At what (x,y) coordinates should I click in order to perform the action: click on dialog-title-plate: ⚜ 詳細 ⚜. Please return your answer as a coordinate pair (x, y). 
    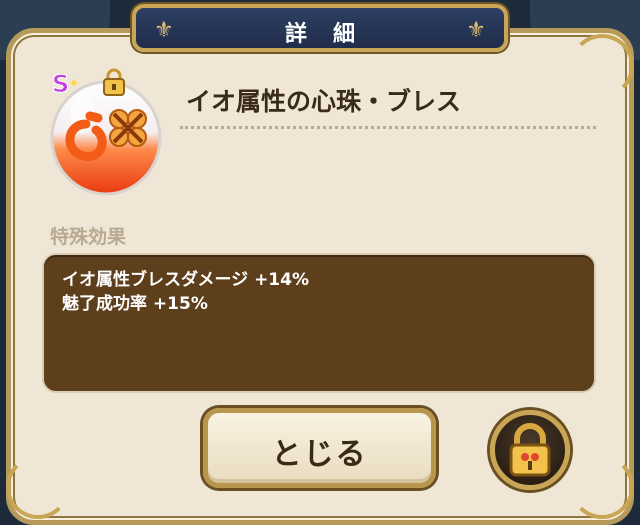
    Looking at the image, I should click on (320, 28).